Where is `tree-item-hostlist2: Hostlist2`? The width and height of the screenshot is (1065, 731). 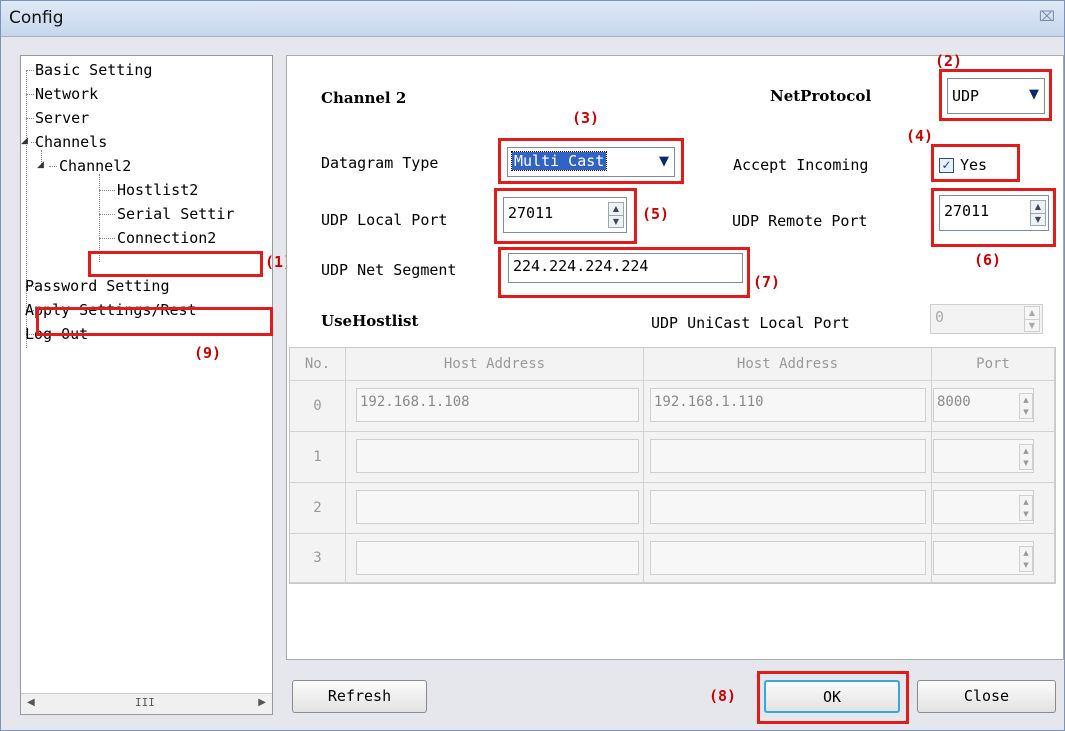
tree-item-hostlist2: Hostlist2 is located at coordinates (157, 190).